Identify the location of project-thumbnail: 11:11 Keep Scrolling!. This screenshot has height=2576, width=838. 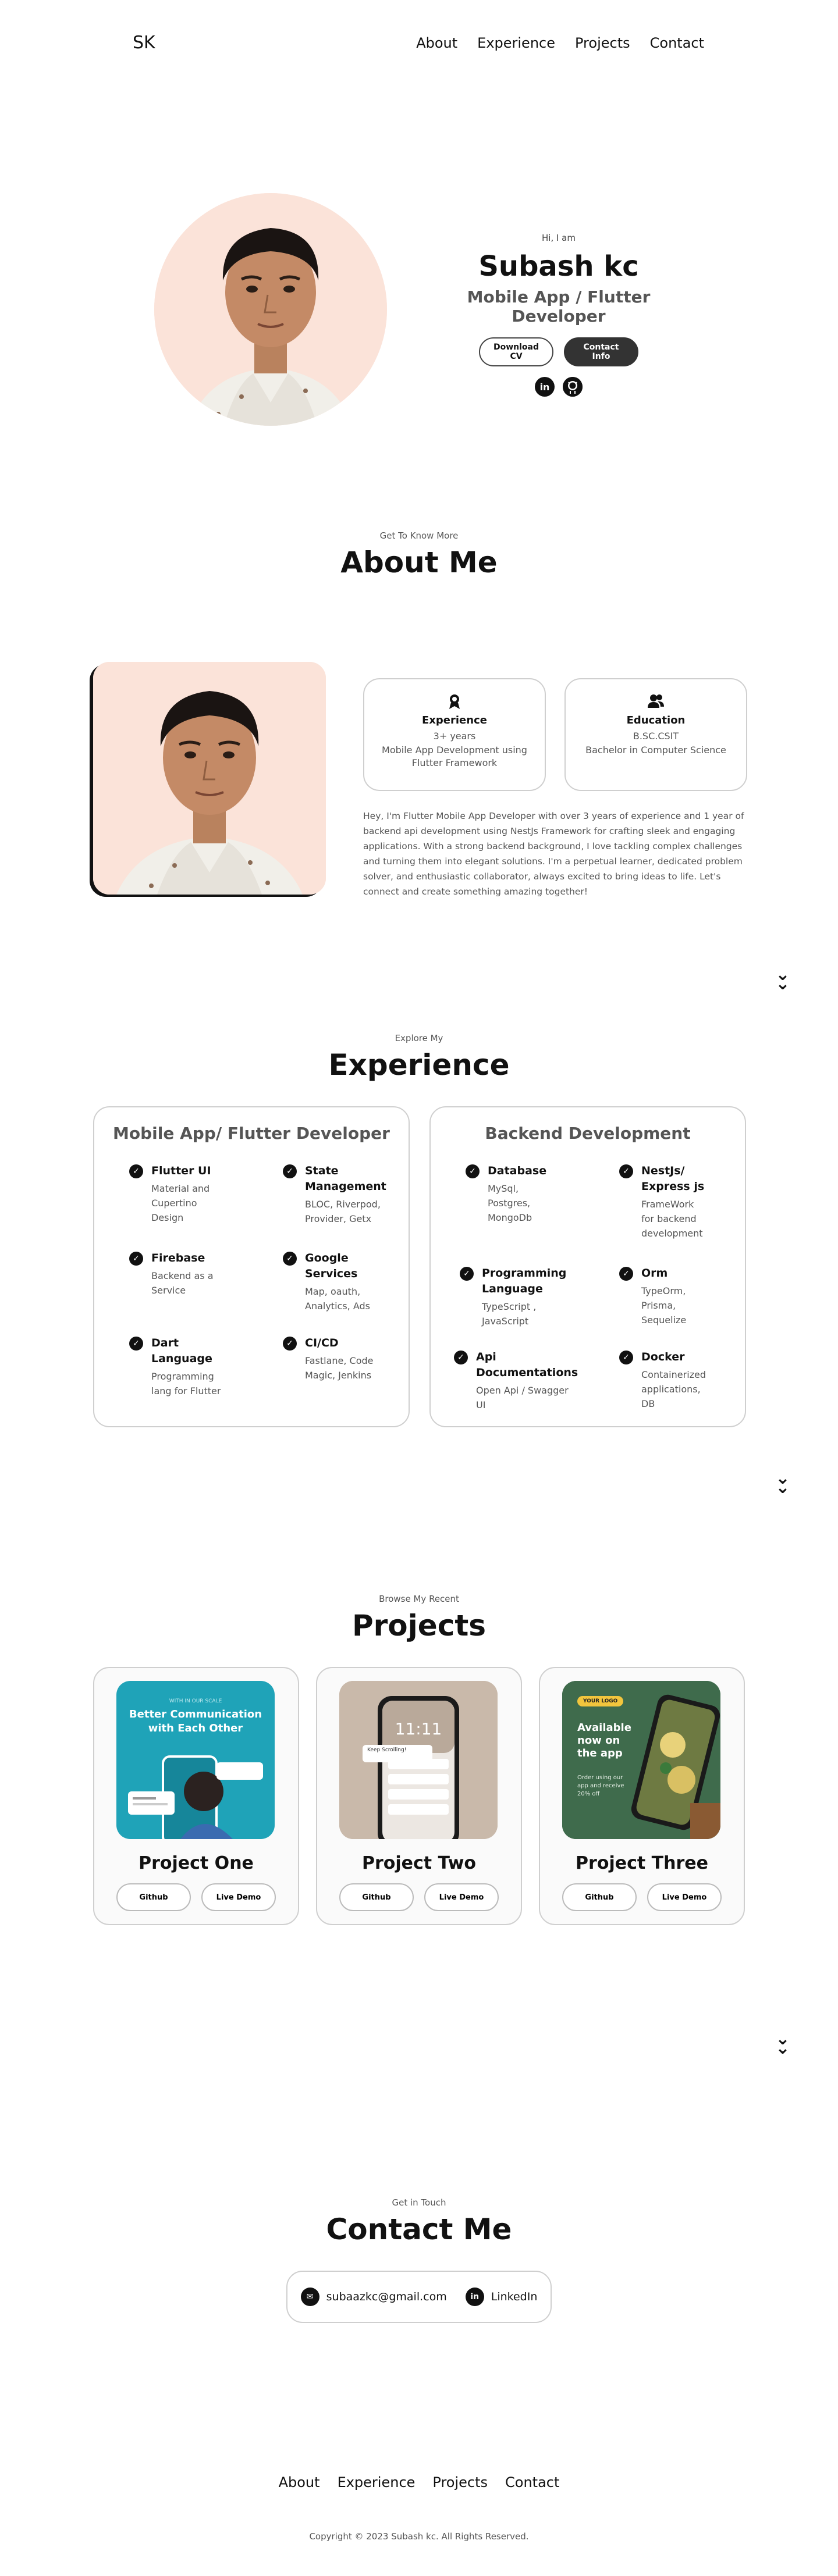
(419, 1760).